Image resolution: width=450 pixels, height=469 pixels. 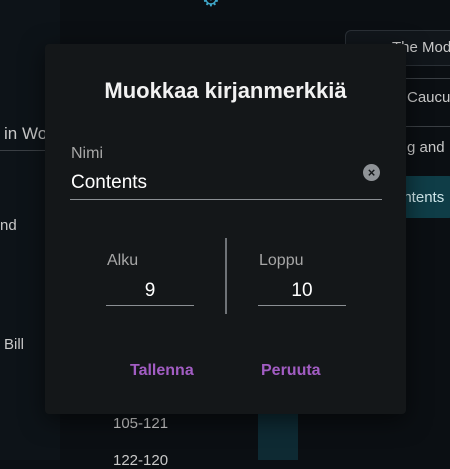 What do you see at coordinates (278, 437) in the screenshot?
I see `background-stripe` at bounding box center [278, 437].